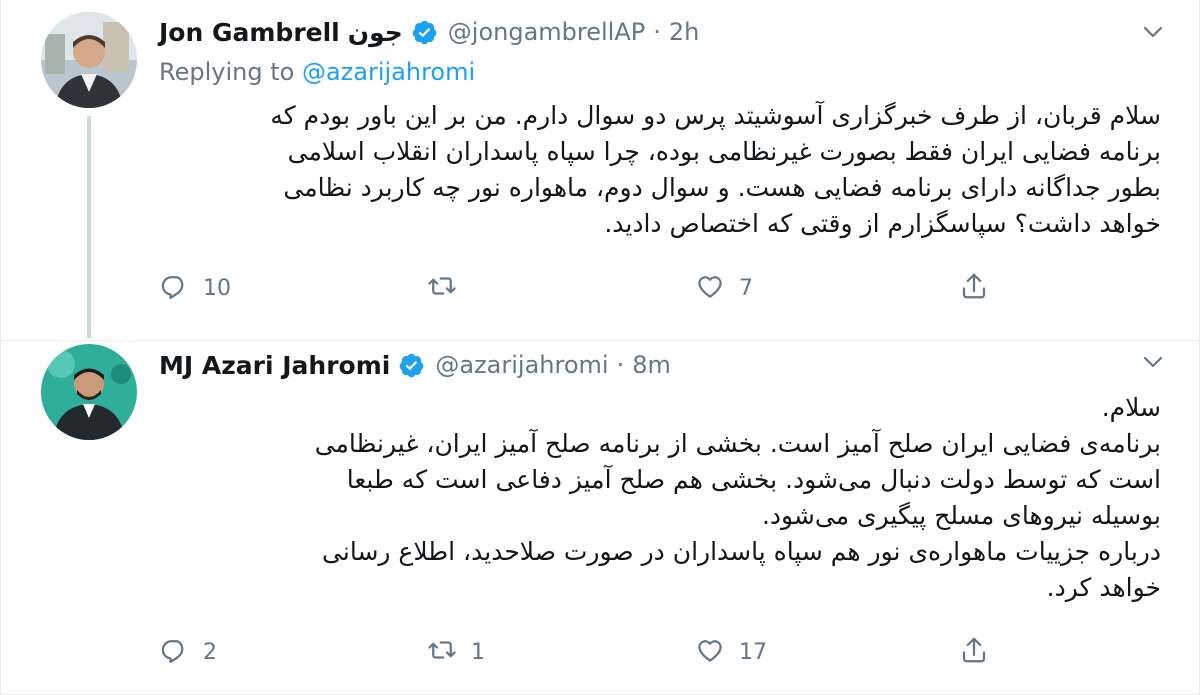  Describe the element at coordinates (746, 288) in the screenshot. I see `like-count: 7` at that location.